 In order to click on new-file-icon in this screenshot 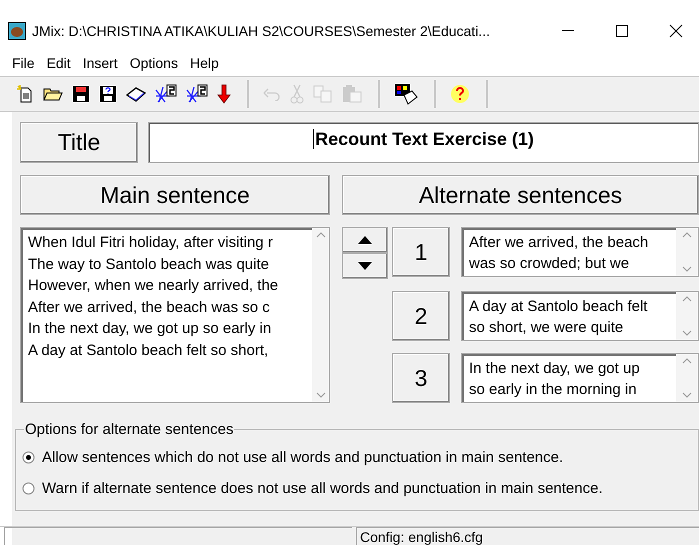, I will do `click(25, 94)`.